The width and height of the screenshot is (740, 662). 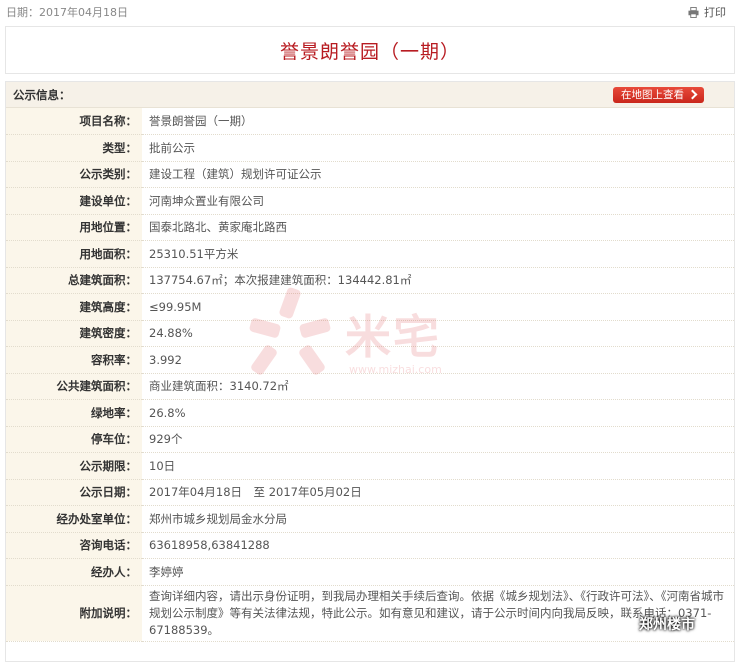 I want to click on info-row: 咨询电话： 63618958,63841288, so click(x=370, y=545).